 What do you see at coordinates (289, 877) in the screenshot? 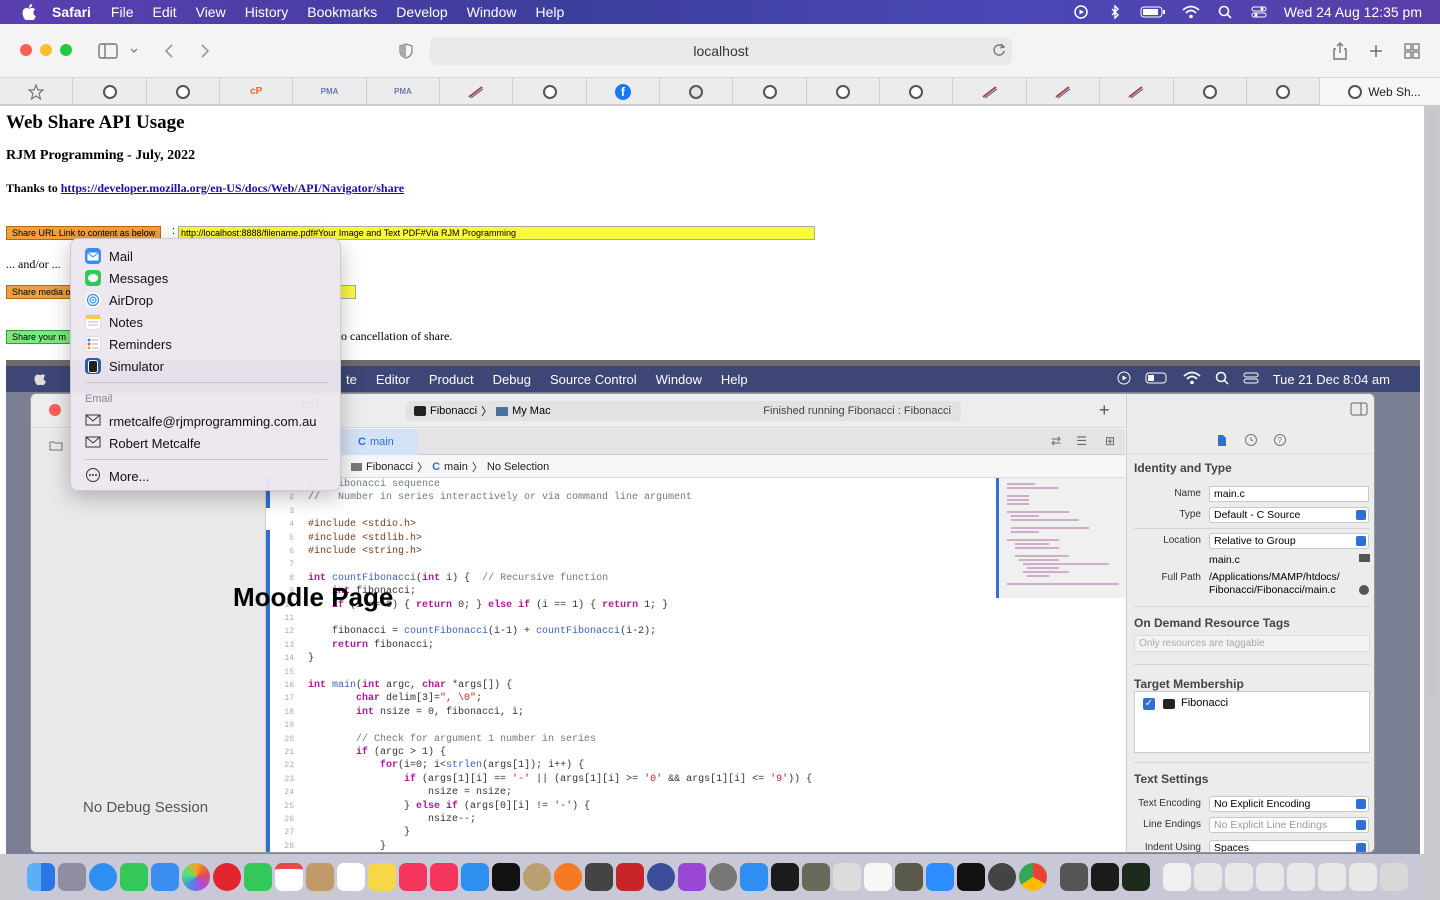
I see `calendar-icon` at bounding box center [289, 877].